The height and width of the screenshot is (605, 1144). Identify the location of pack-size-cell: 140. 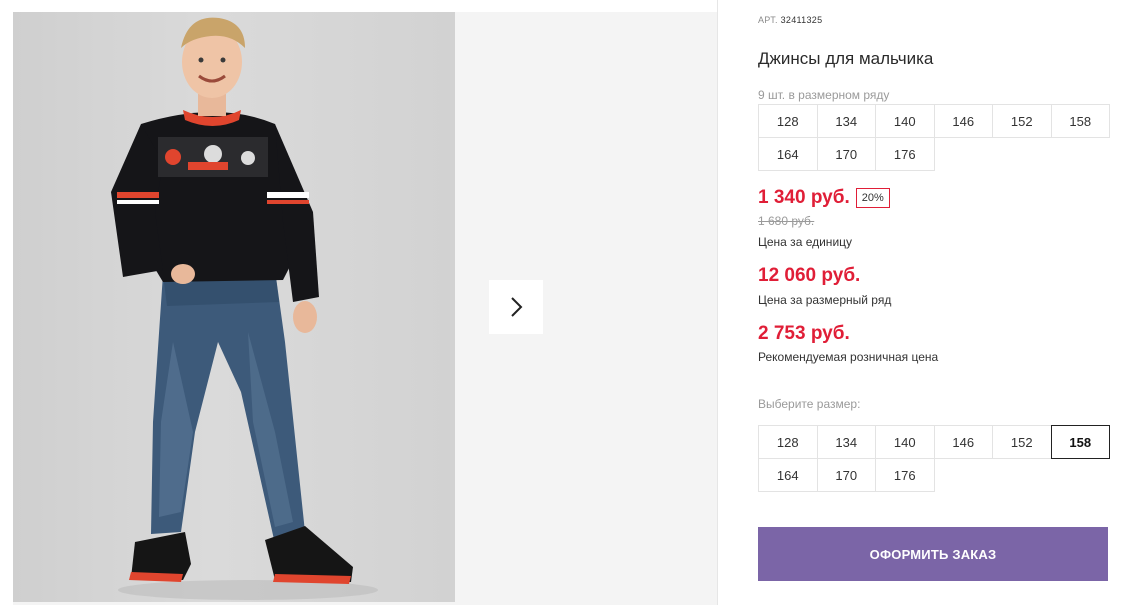
(905, 121).